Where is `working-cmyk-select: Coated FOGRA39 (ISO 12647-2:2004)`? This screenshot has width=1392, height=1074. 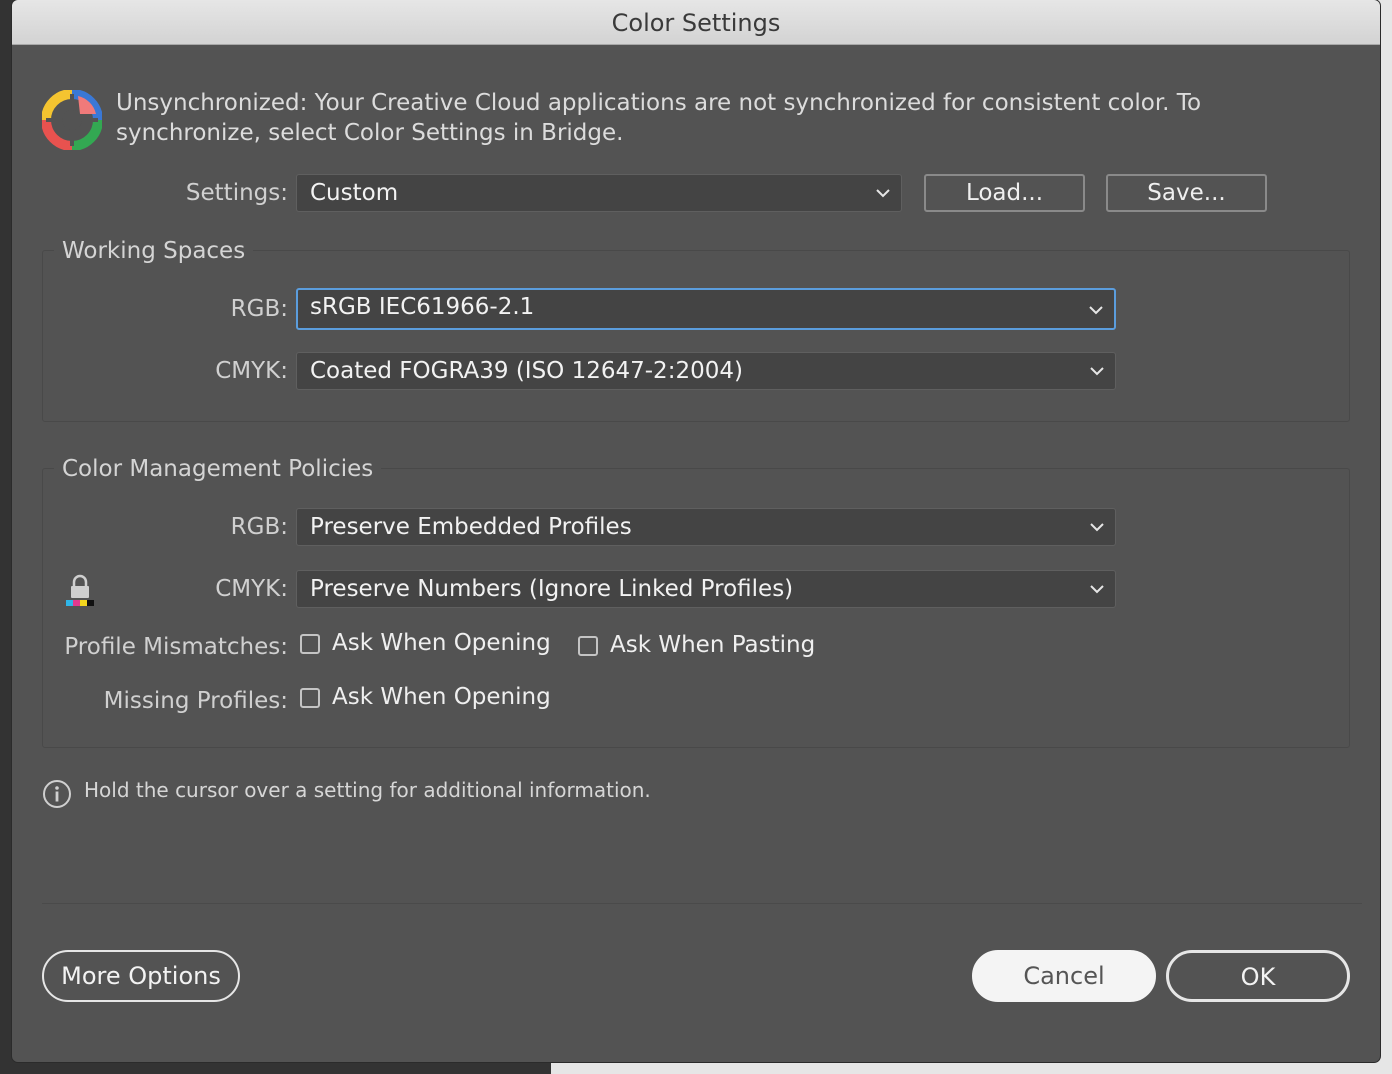
working-cmyk-select: Coated FOGRA39 (ISO 12647-2:2004) is located at coordinates (706, 371).